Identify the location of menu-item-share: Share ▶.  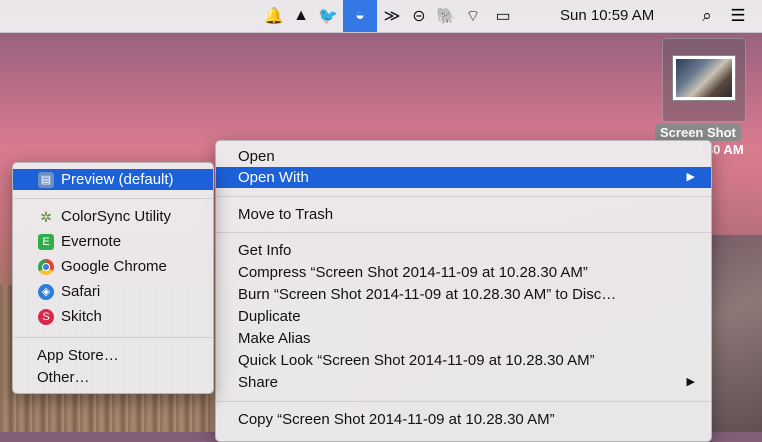
(463, 382).